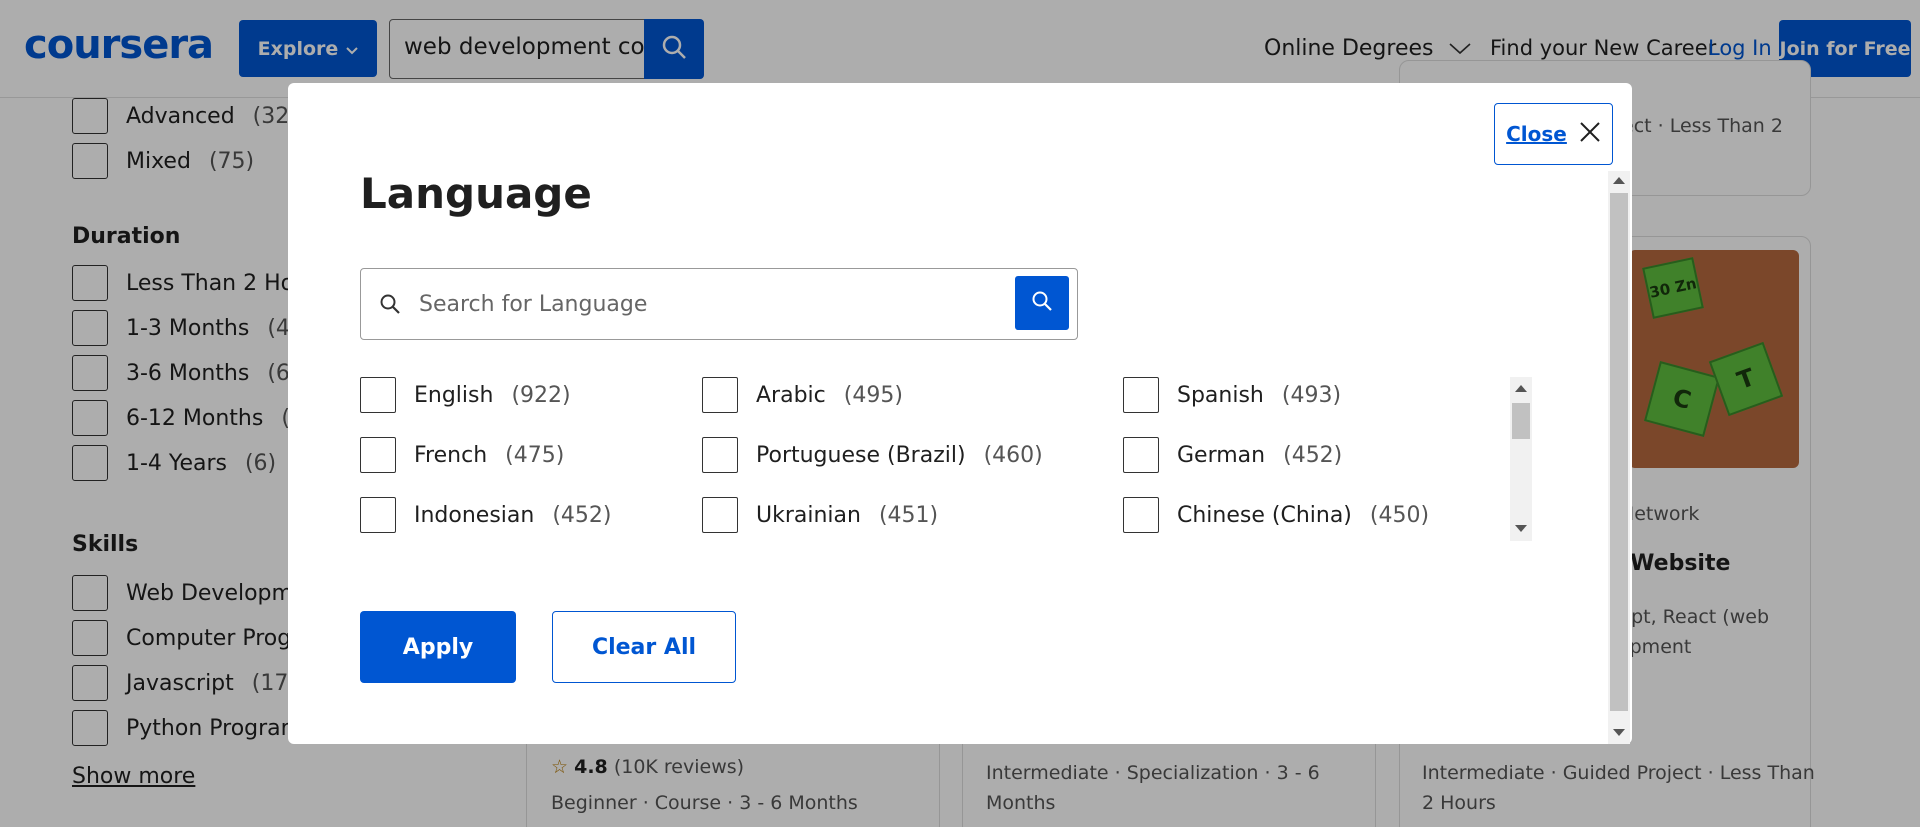  I want to click on language-label: Chinese (China), so click(1264, 515).